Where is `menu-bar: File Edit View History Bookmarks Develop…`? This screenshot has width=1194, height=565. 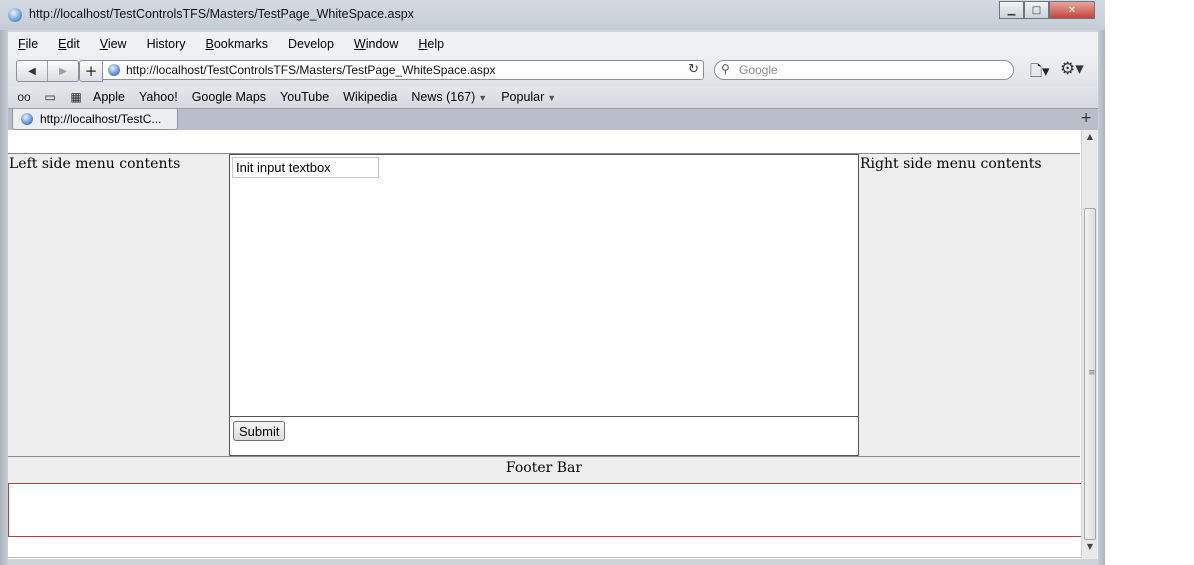
menu-bar: File Edit View History Bookmarks Develop… is located at coordinates (553, 44).